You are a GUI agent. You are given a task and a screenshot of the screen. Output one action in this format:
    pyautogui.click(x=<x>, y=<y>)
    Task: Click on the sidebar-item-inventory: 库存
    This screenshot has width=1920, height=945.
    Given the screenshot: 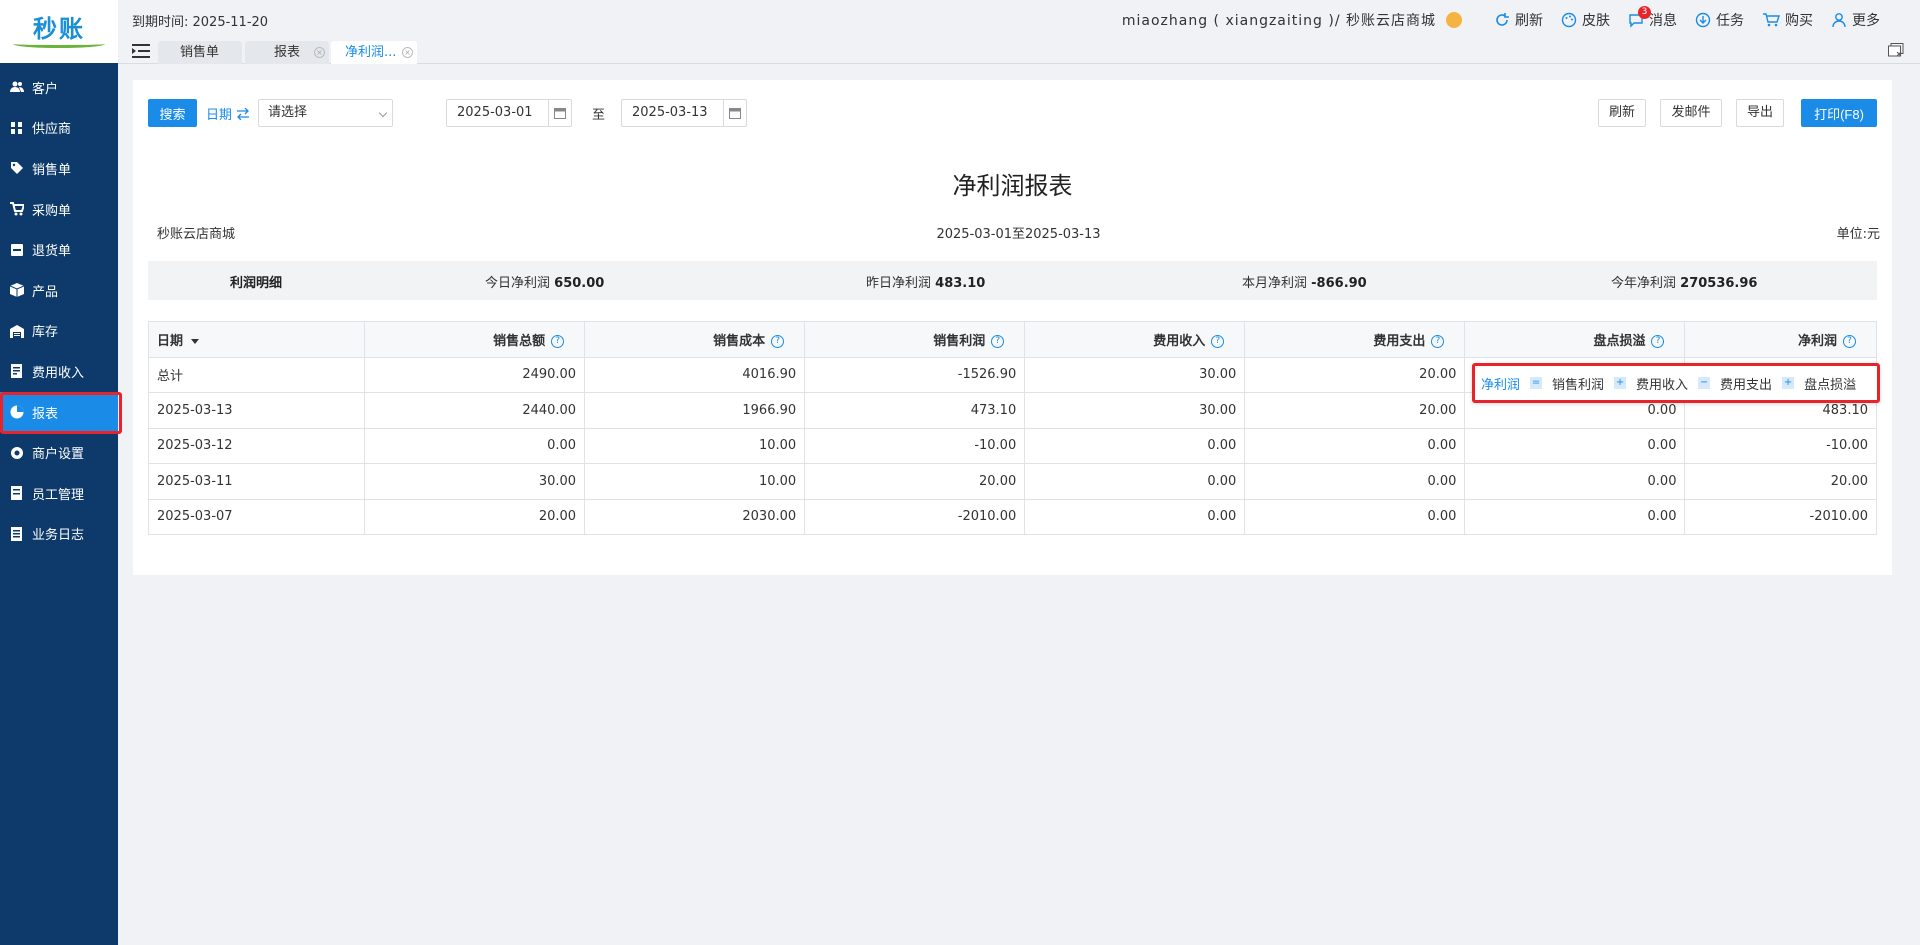 What is the action you would take?
    pyautogui.click(x=59, y=331)
    